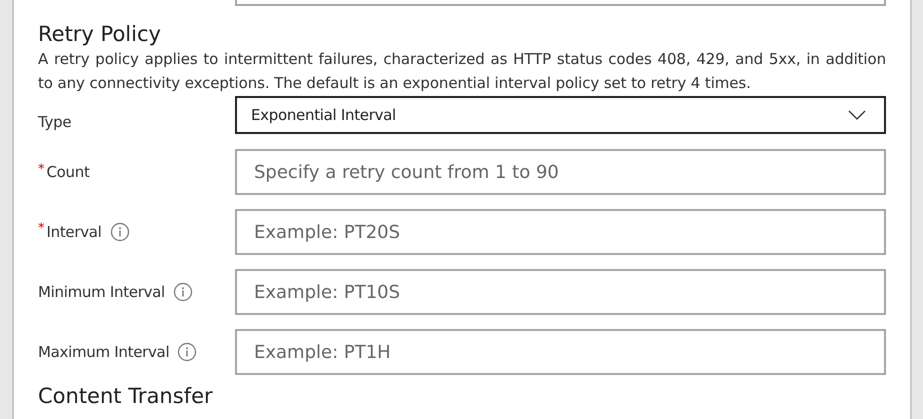  I want to click on field-label: Interval, so click(74, 232).